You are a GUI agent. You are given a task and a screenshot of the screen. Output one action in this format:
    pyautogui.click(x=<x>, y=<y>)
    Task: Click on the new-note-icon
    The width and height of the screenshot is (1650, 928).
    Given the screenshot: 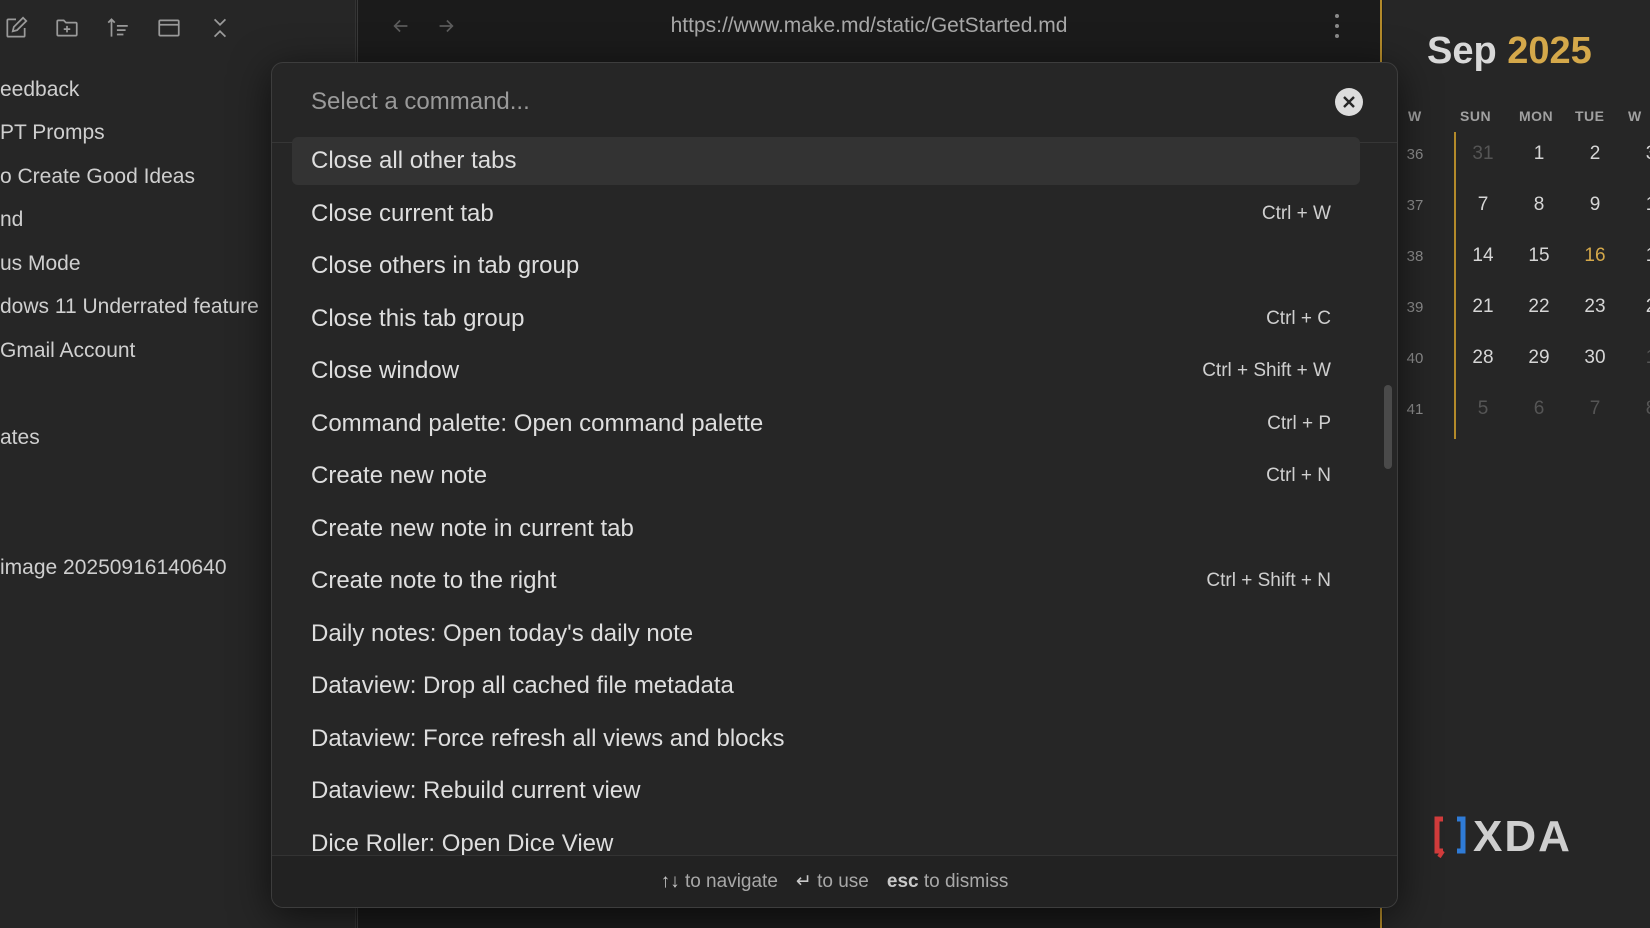 What is the action you would take?
    pyautogui.click(x=15, y=27)
    